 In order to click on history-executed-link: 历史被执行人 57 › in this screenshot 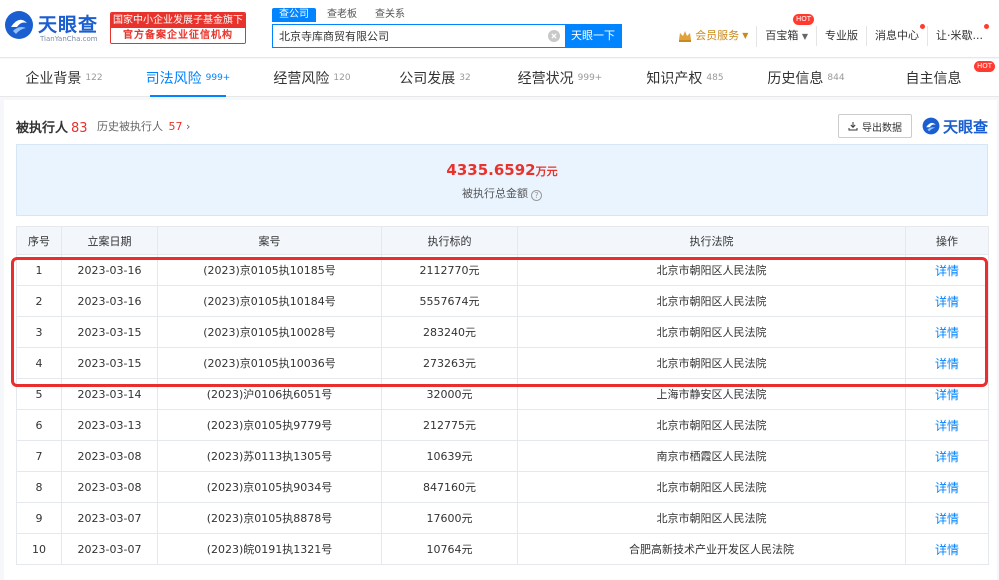, I will do `click(143, 126)`.